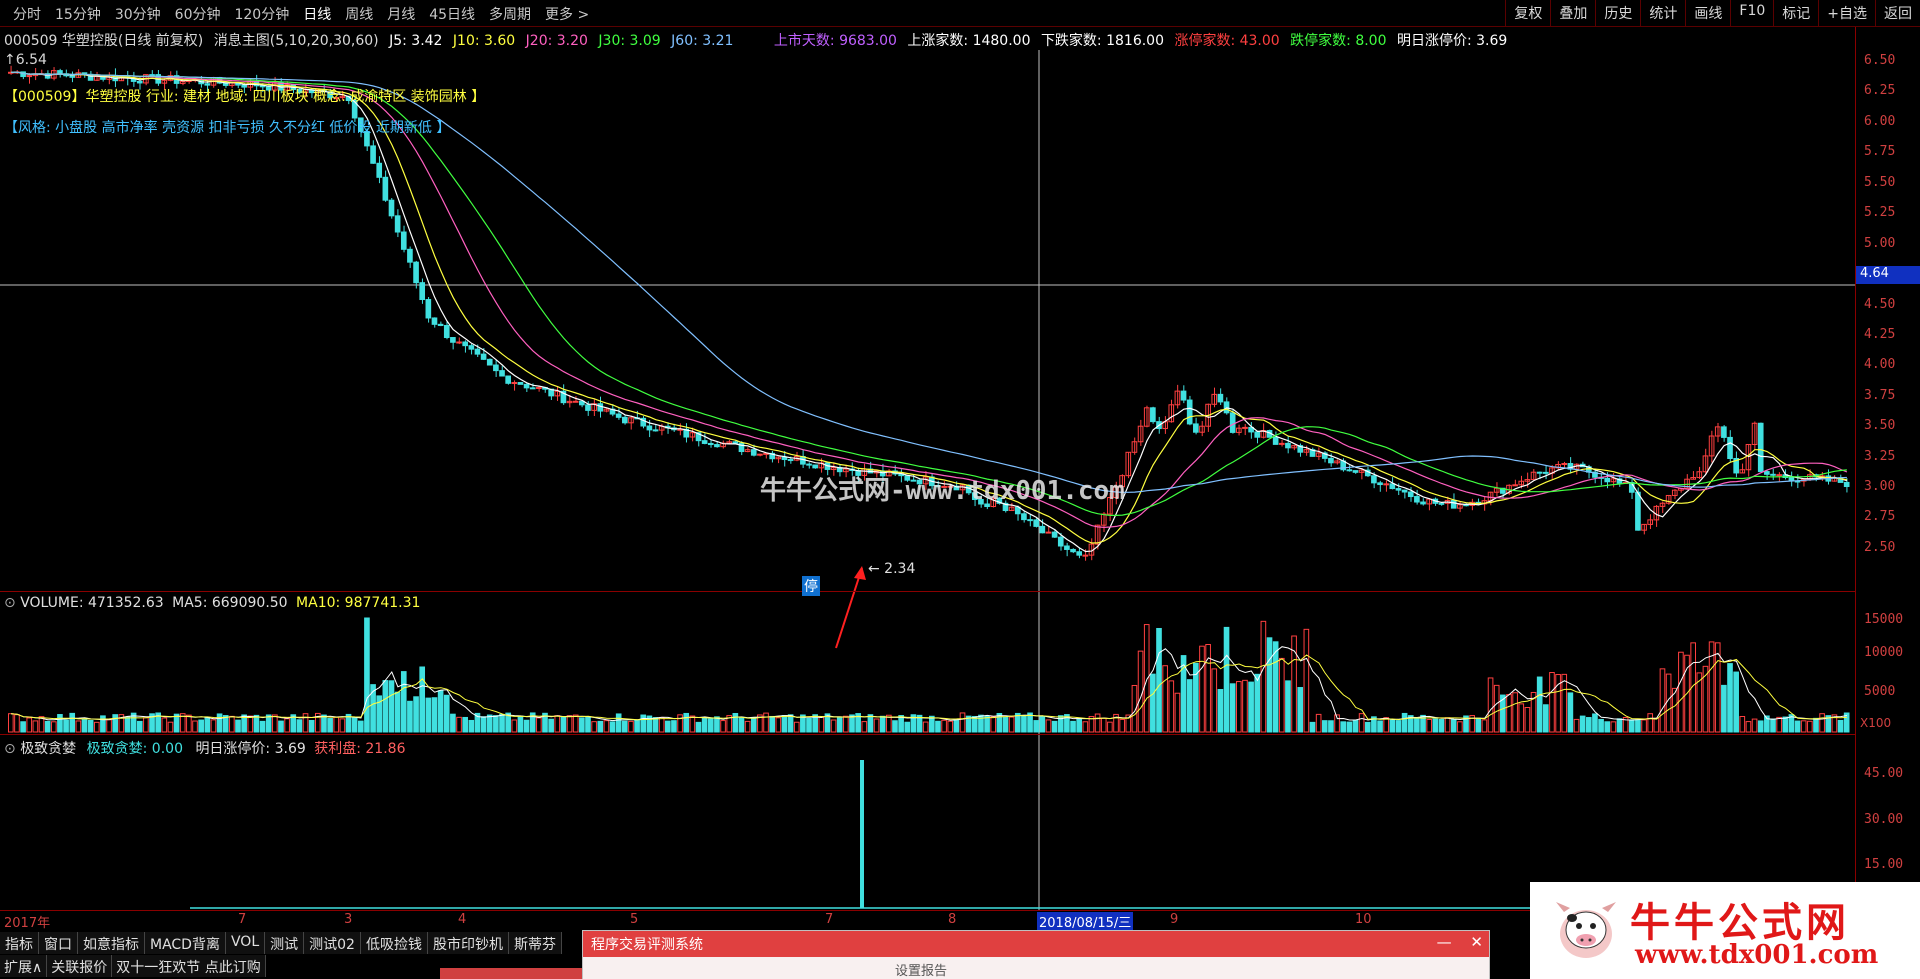 The width and height of the screenshot is (1920, 979). Describe the element at coordinates (535, 943) in the screenshot. I see `indicator-tab: 斯蒂芬` at that location.